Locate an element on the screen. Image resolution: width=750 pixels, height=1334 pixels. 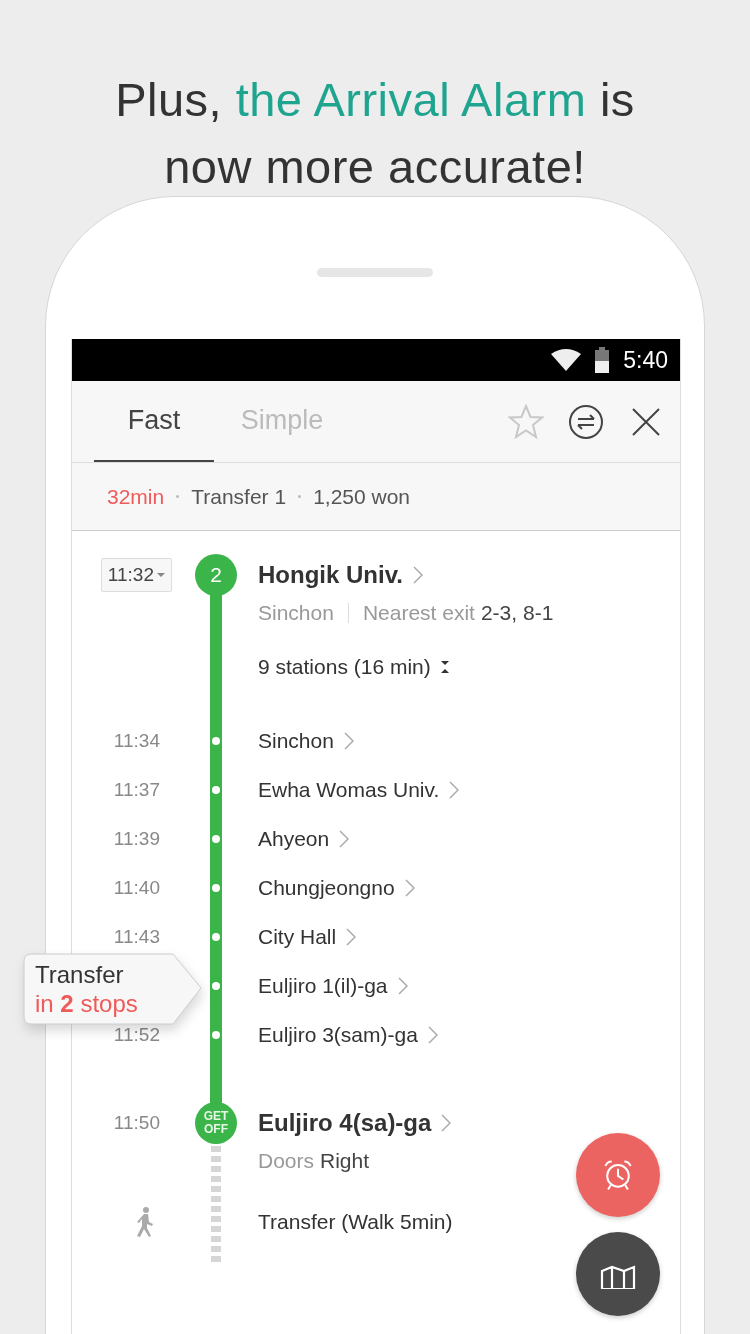
stop-name: Euljiro 1(il)-ga is located at coordinates (323, 985).